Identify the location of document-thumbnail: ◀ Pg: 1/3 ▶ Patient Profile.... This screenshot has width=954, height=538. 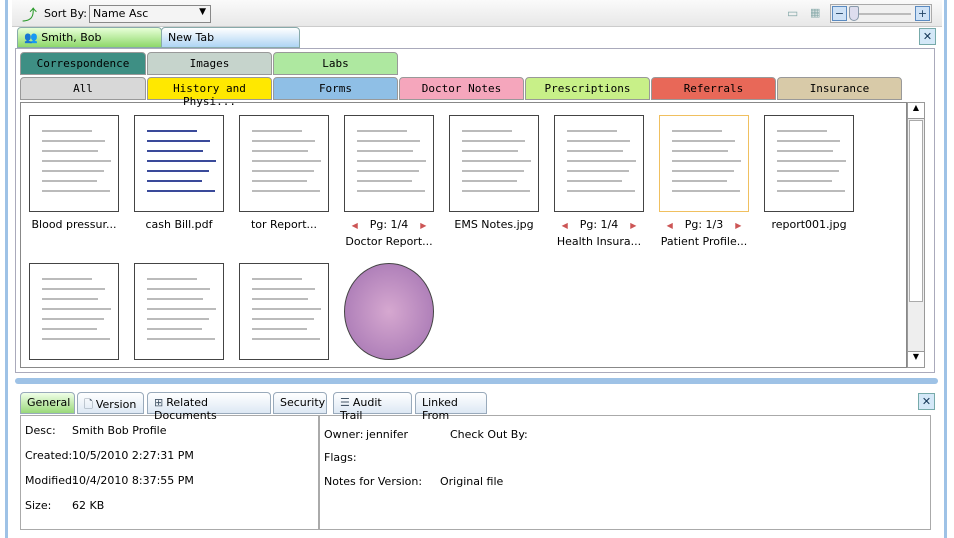
(704, 185).